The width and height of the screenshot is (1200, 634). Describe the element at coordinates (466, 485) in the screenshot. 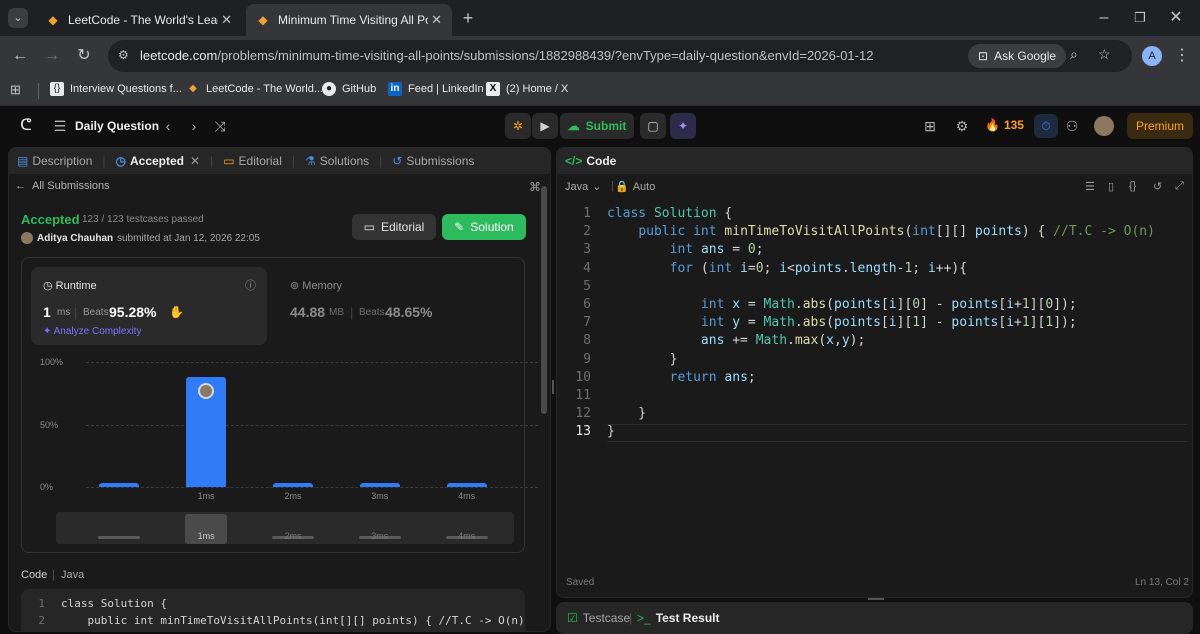

I see `chart-bar-4ms` at that location.